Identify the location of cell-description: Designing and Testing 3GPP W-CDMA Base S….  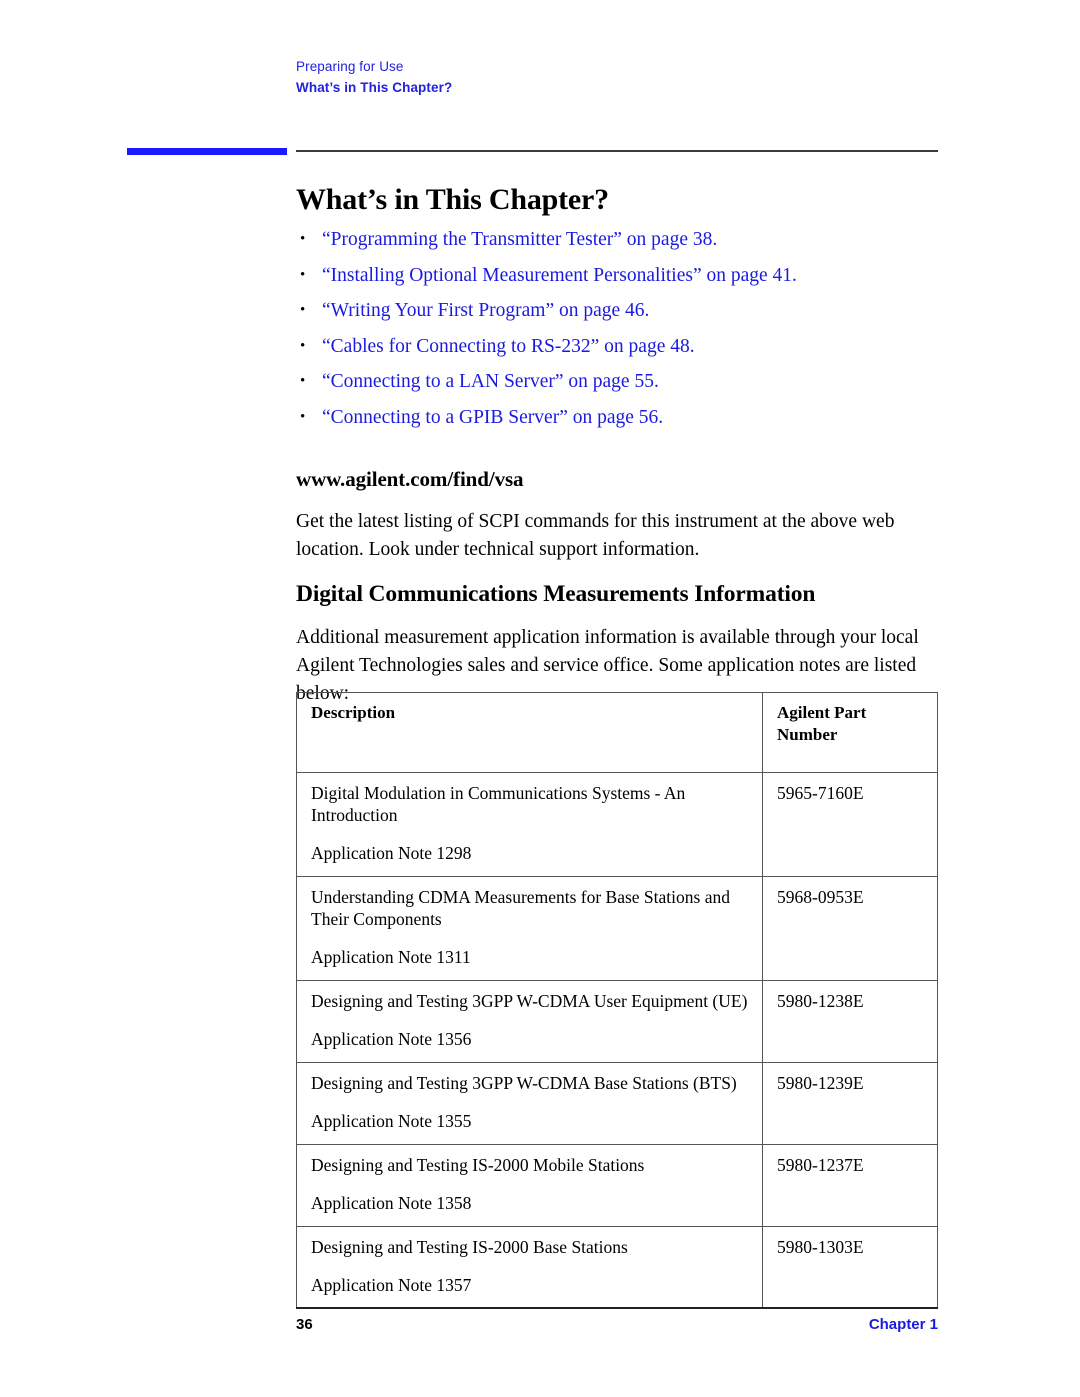
(529, 1103).